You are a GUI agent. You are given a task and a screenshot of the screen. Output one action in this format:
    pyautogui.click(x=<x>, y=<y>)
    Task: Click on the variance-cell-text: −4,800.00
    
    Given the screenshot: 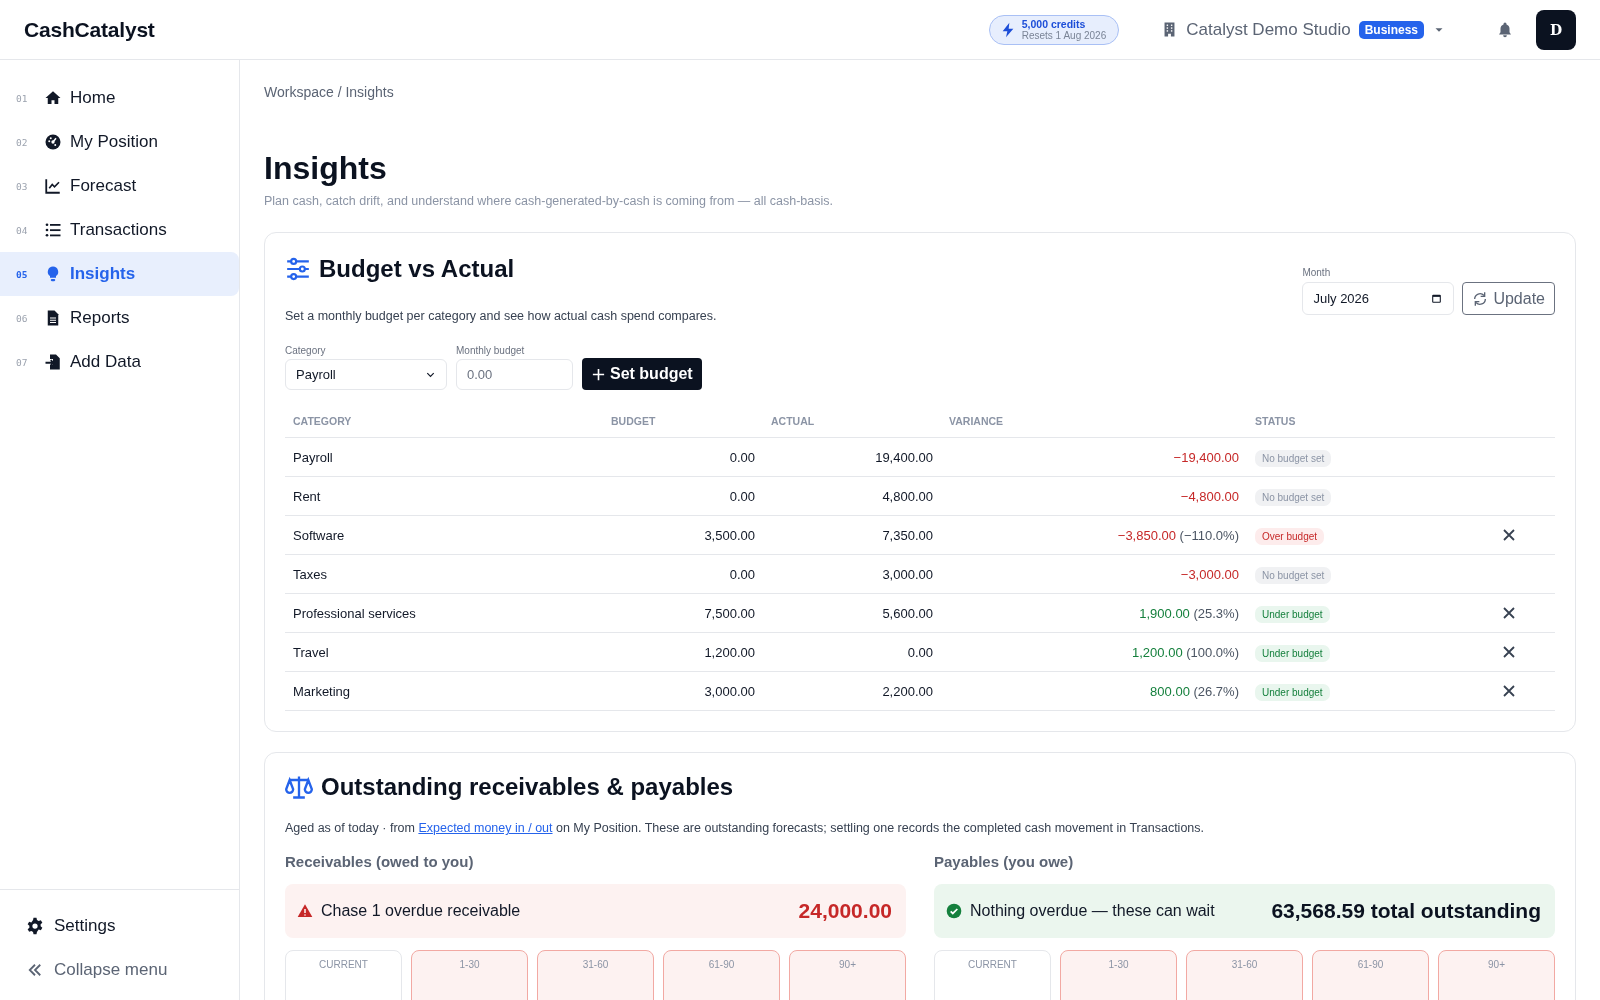 What is the action you would take?
    pyautogui.click(x=1209, y=496)
    